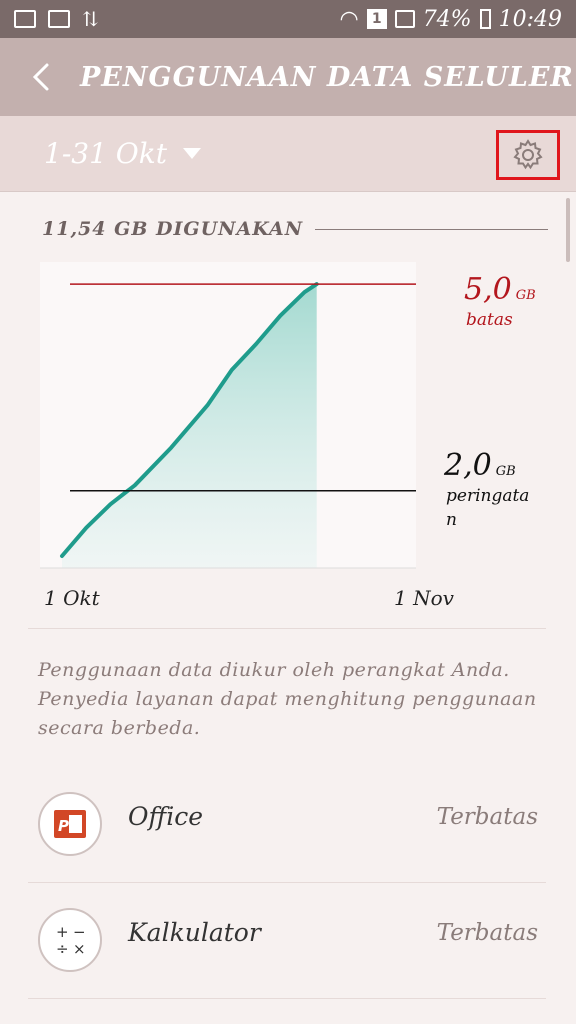 The width and height of the screenshot is (576, 1024). Describe the element at coordinates (404, 19) in the screenshot. I see `signal-icon` at that location.